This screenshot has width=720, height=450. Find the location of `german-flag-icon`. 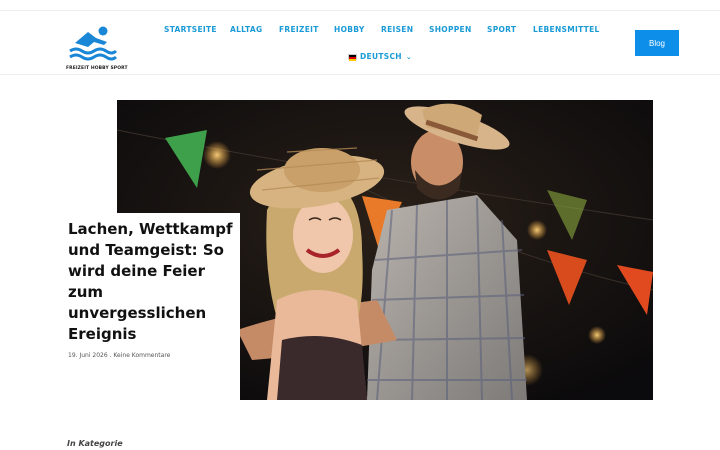

german-flag-icon is located at coordinates (352, 57).